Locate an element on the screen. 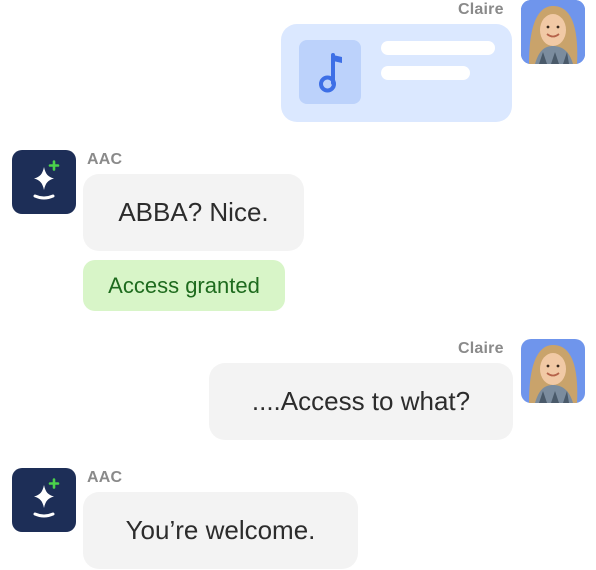  message-text: ....Access to what? is located at coordinates (361, 401).